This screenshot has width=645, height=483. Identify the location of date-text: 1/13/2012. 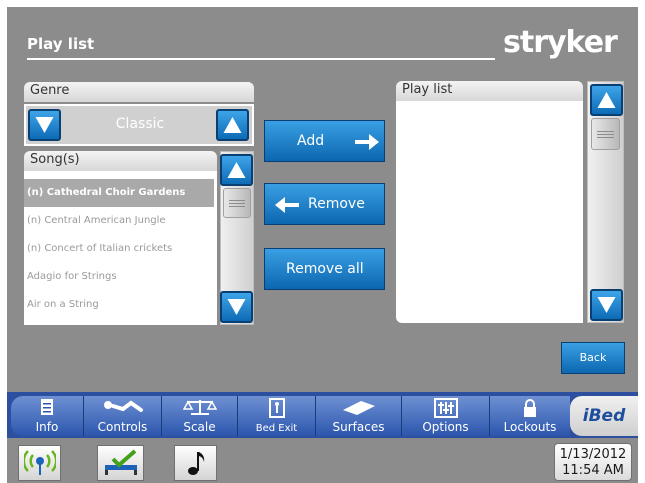
(593, 454).